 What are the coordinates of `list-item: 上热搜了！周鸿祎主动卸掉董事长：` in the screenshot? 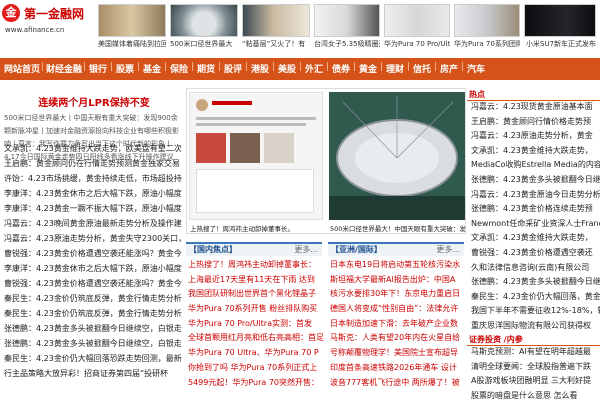 It's located at (256, 265).